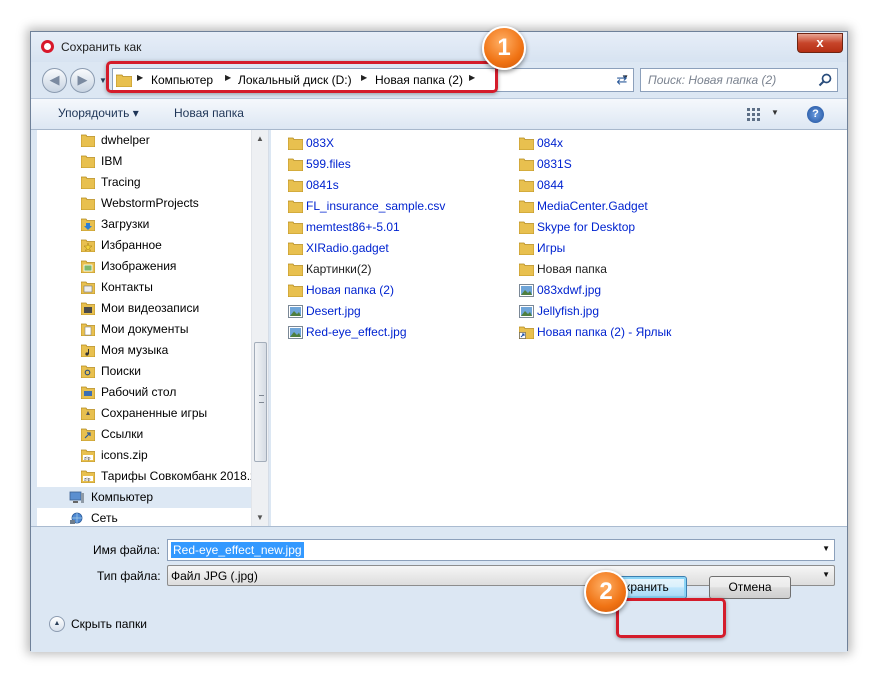 Image resolution: width=880 pixels, height=684 pixels. Describe the element at coordinates (750, 587) in the screenshot. I see `cancel-button: Отмена` at that location.